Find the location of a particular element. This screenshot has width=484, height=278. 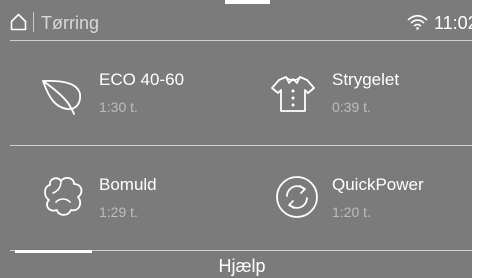

wifi-icon is located at coordinates (417, 22).